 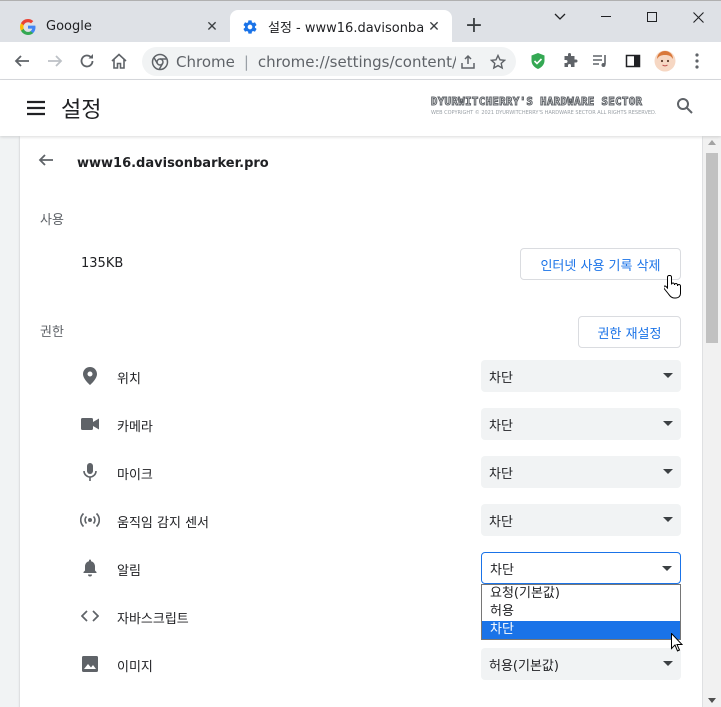 I want to click on permission-select-images: 허용(기본값), so click(x=581, y=664).